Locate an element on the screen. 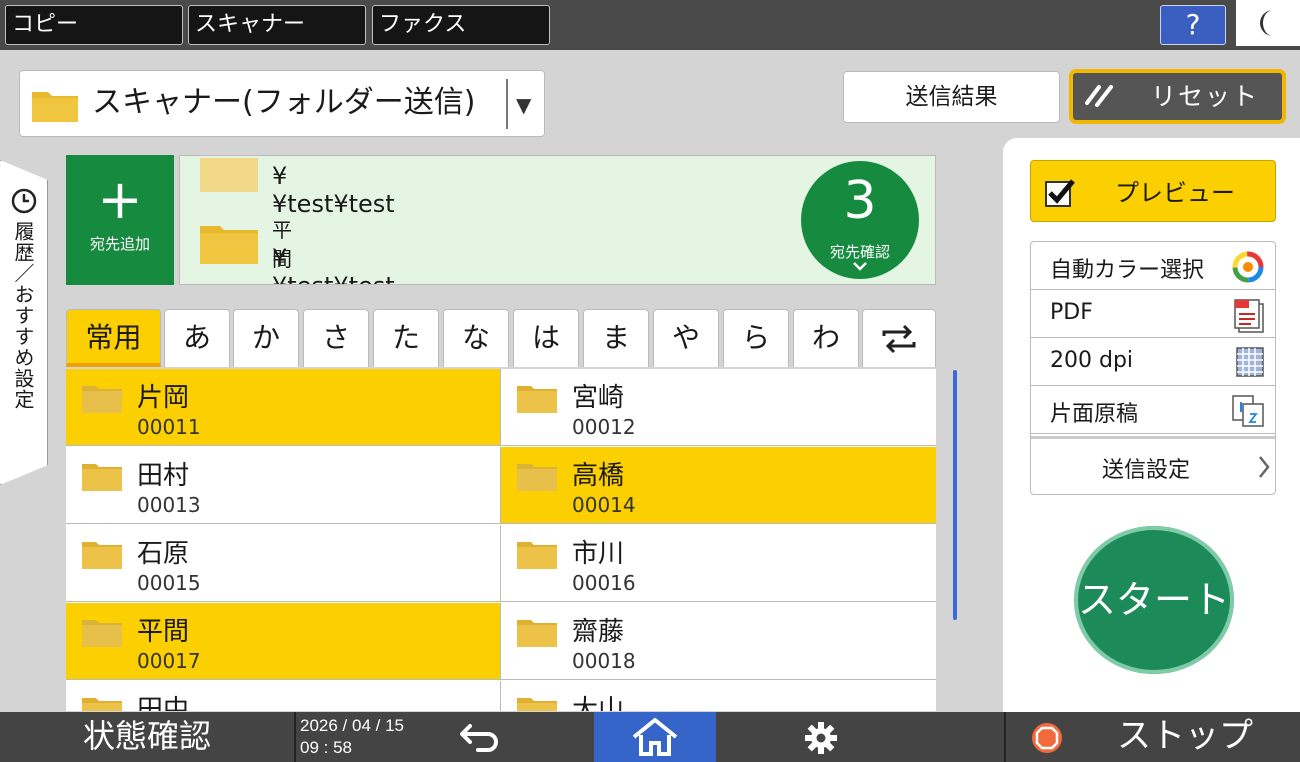 The width and height of the screenshot is (1300, 762). reset-button: リセット is located at coordinates (1177, 96).